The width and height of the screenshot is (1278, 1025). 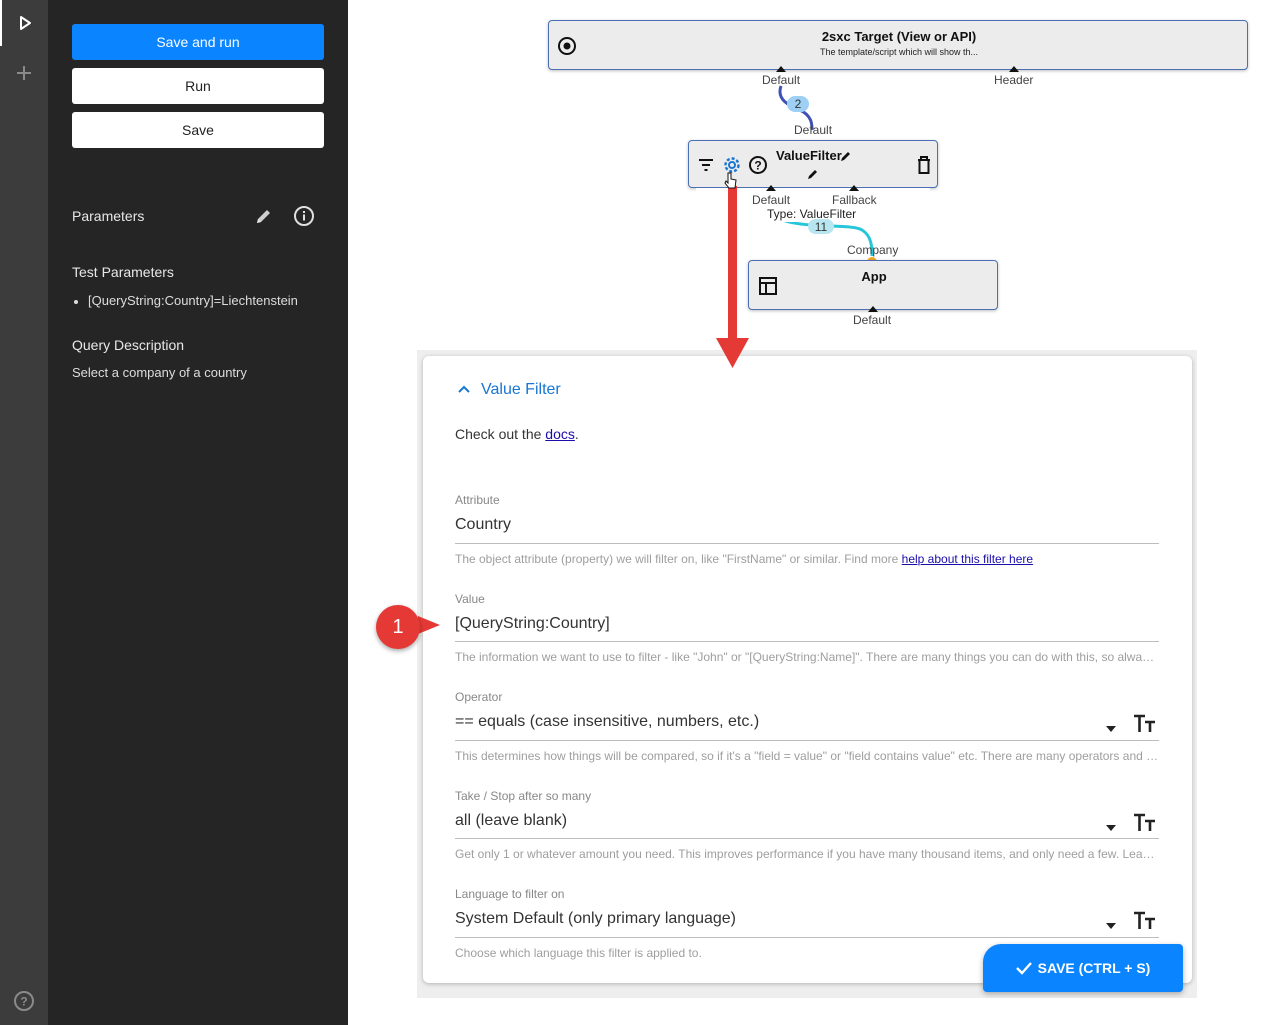 What do you see at coordinates (583, 410) in the screenshot?
I see `annotation-layer` at bounding box center [583, 410].